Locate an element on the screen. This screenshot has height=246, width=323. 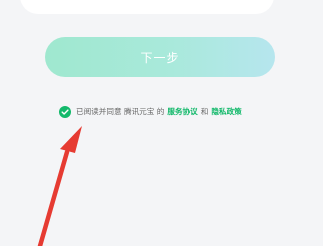
agreement-prefix-text: 已阅读并同意 腾讯元宝 的 is located at coordinates (120, 111).